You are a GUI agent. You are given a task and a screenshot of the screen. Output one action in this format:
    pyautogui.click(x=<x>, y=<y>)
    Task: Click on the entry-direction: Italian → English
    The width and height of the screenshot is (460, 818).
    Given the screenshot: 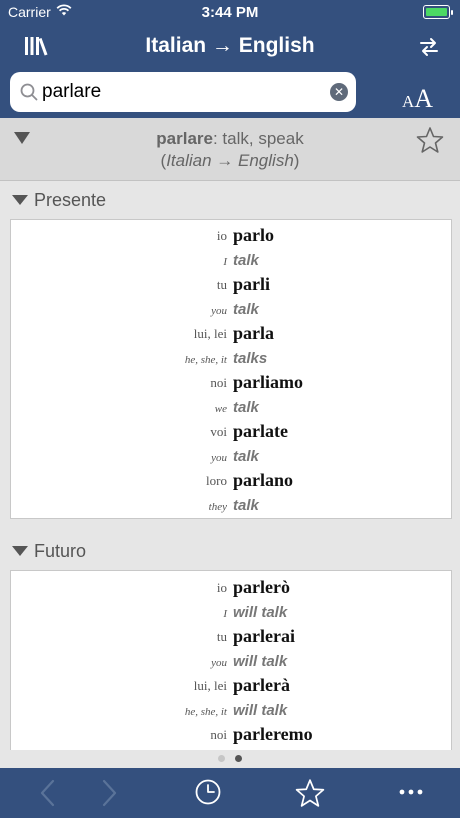 What is the action you would take?
    pyautogui.click(x=230, y=160)
    